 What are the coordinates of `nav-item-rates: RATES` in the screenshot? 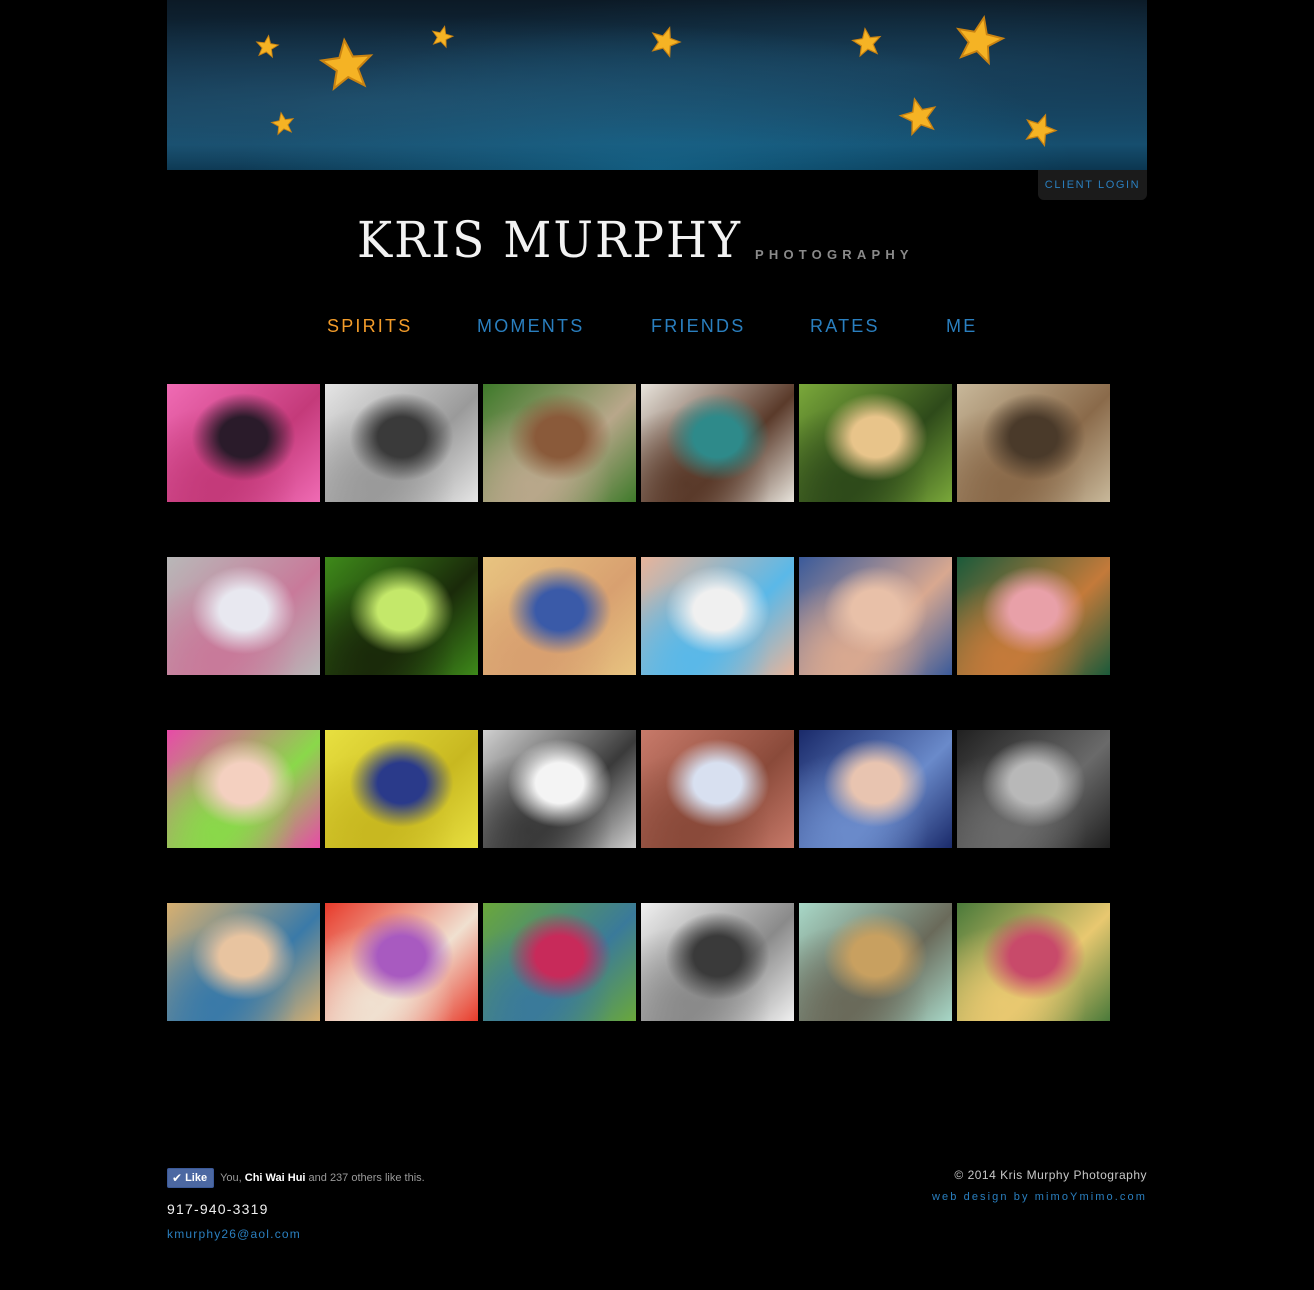 It's located at (845, 326).